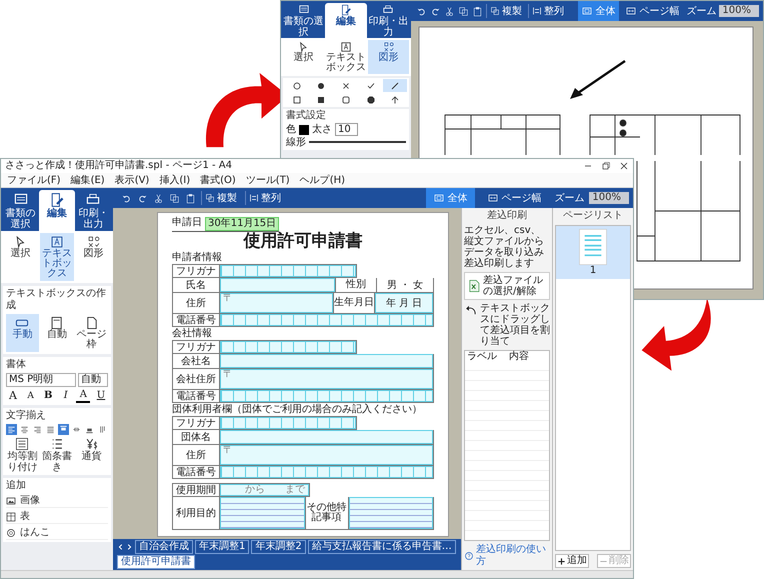  What do you see at coordinates (593, 252) in the screenshot?
I see `page-list-item: 1` at bounding box center [593, 252].